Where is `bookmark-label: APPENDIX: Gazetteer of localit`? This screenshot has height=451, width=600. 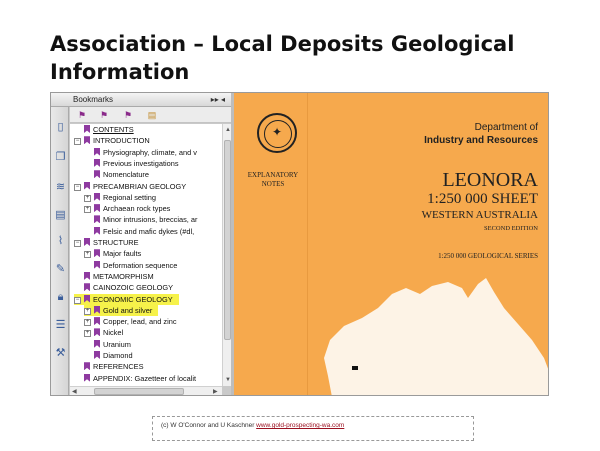 bookmark-label: APPENDIX: Gazetteer of localit is located at coordinates (145, 378).